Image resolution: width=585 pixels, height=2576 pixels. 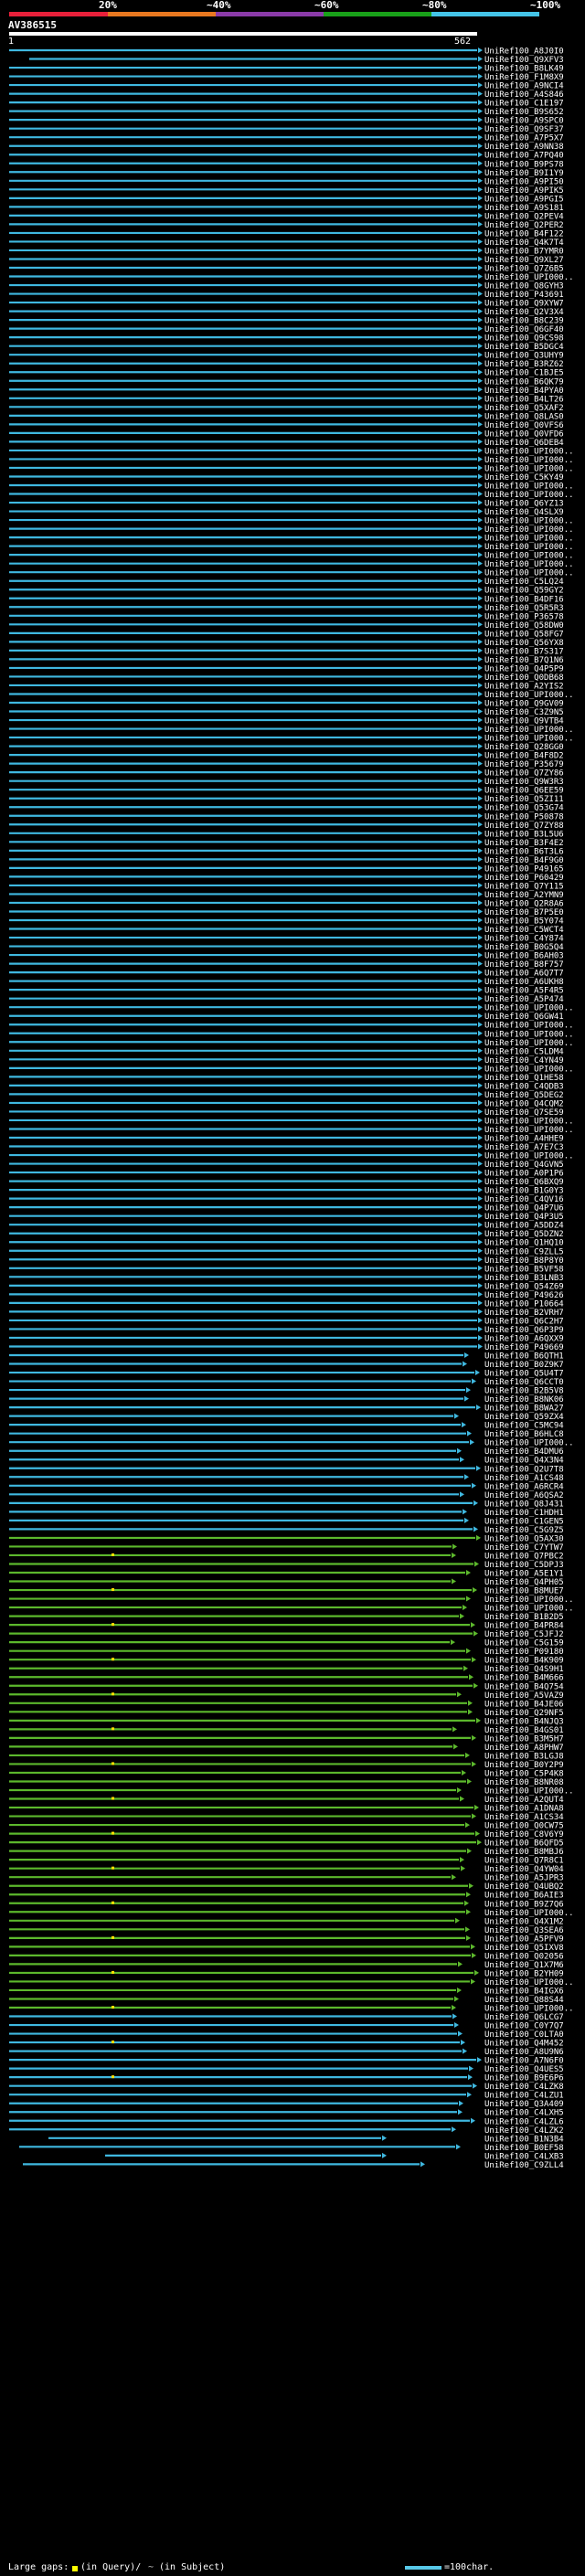 What do you see at coordinates (524, 1086) in the screenshot?
I see `hit-label: UniRef100_C4QDB3` at bounding box center [524, 1086].